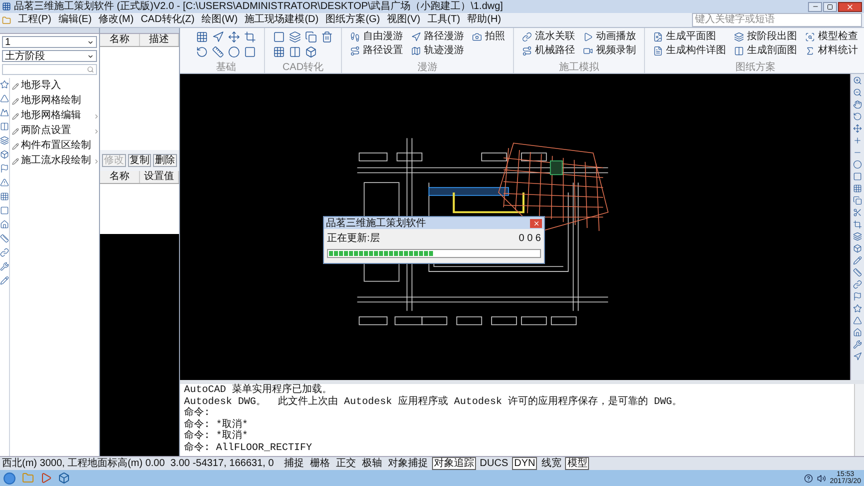 This screenshot has width=864, height=486. I want to click on ribbon-tool-button: 路径漫游, so click(437, 37).